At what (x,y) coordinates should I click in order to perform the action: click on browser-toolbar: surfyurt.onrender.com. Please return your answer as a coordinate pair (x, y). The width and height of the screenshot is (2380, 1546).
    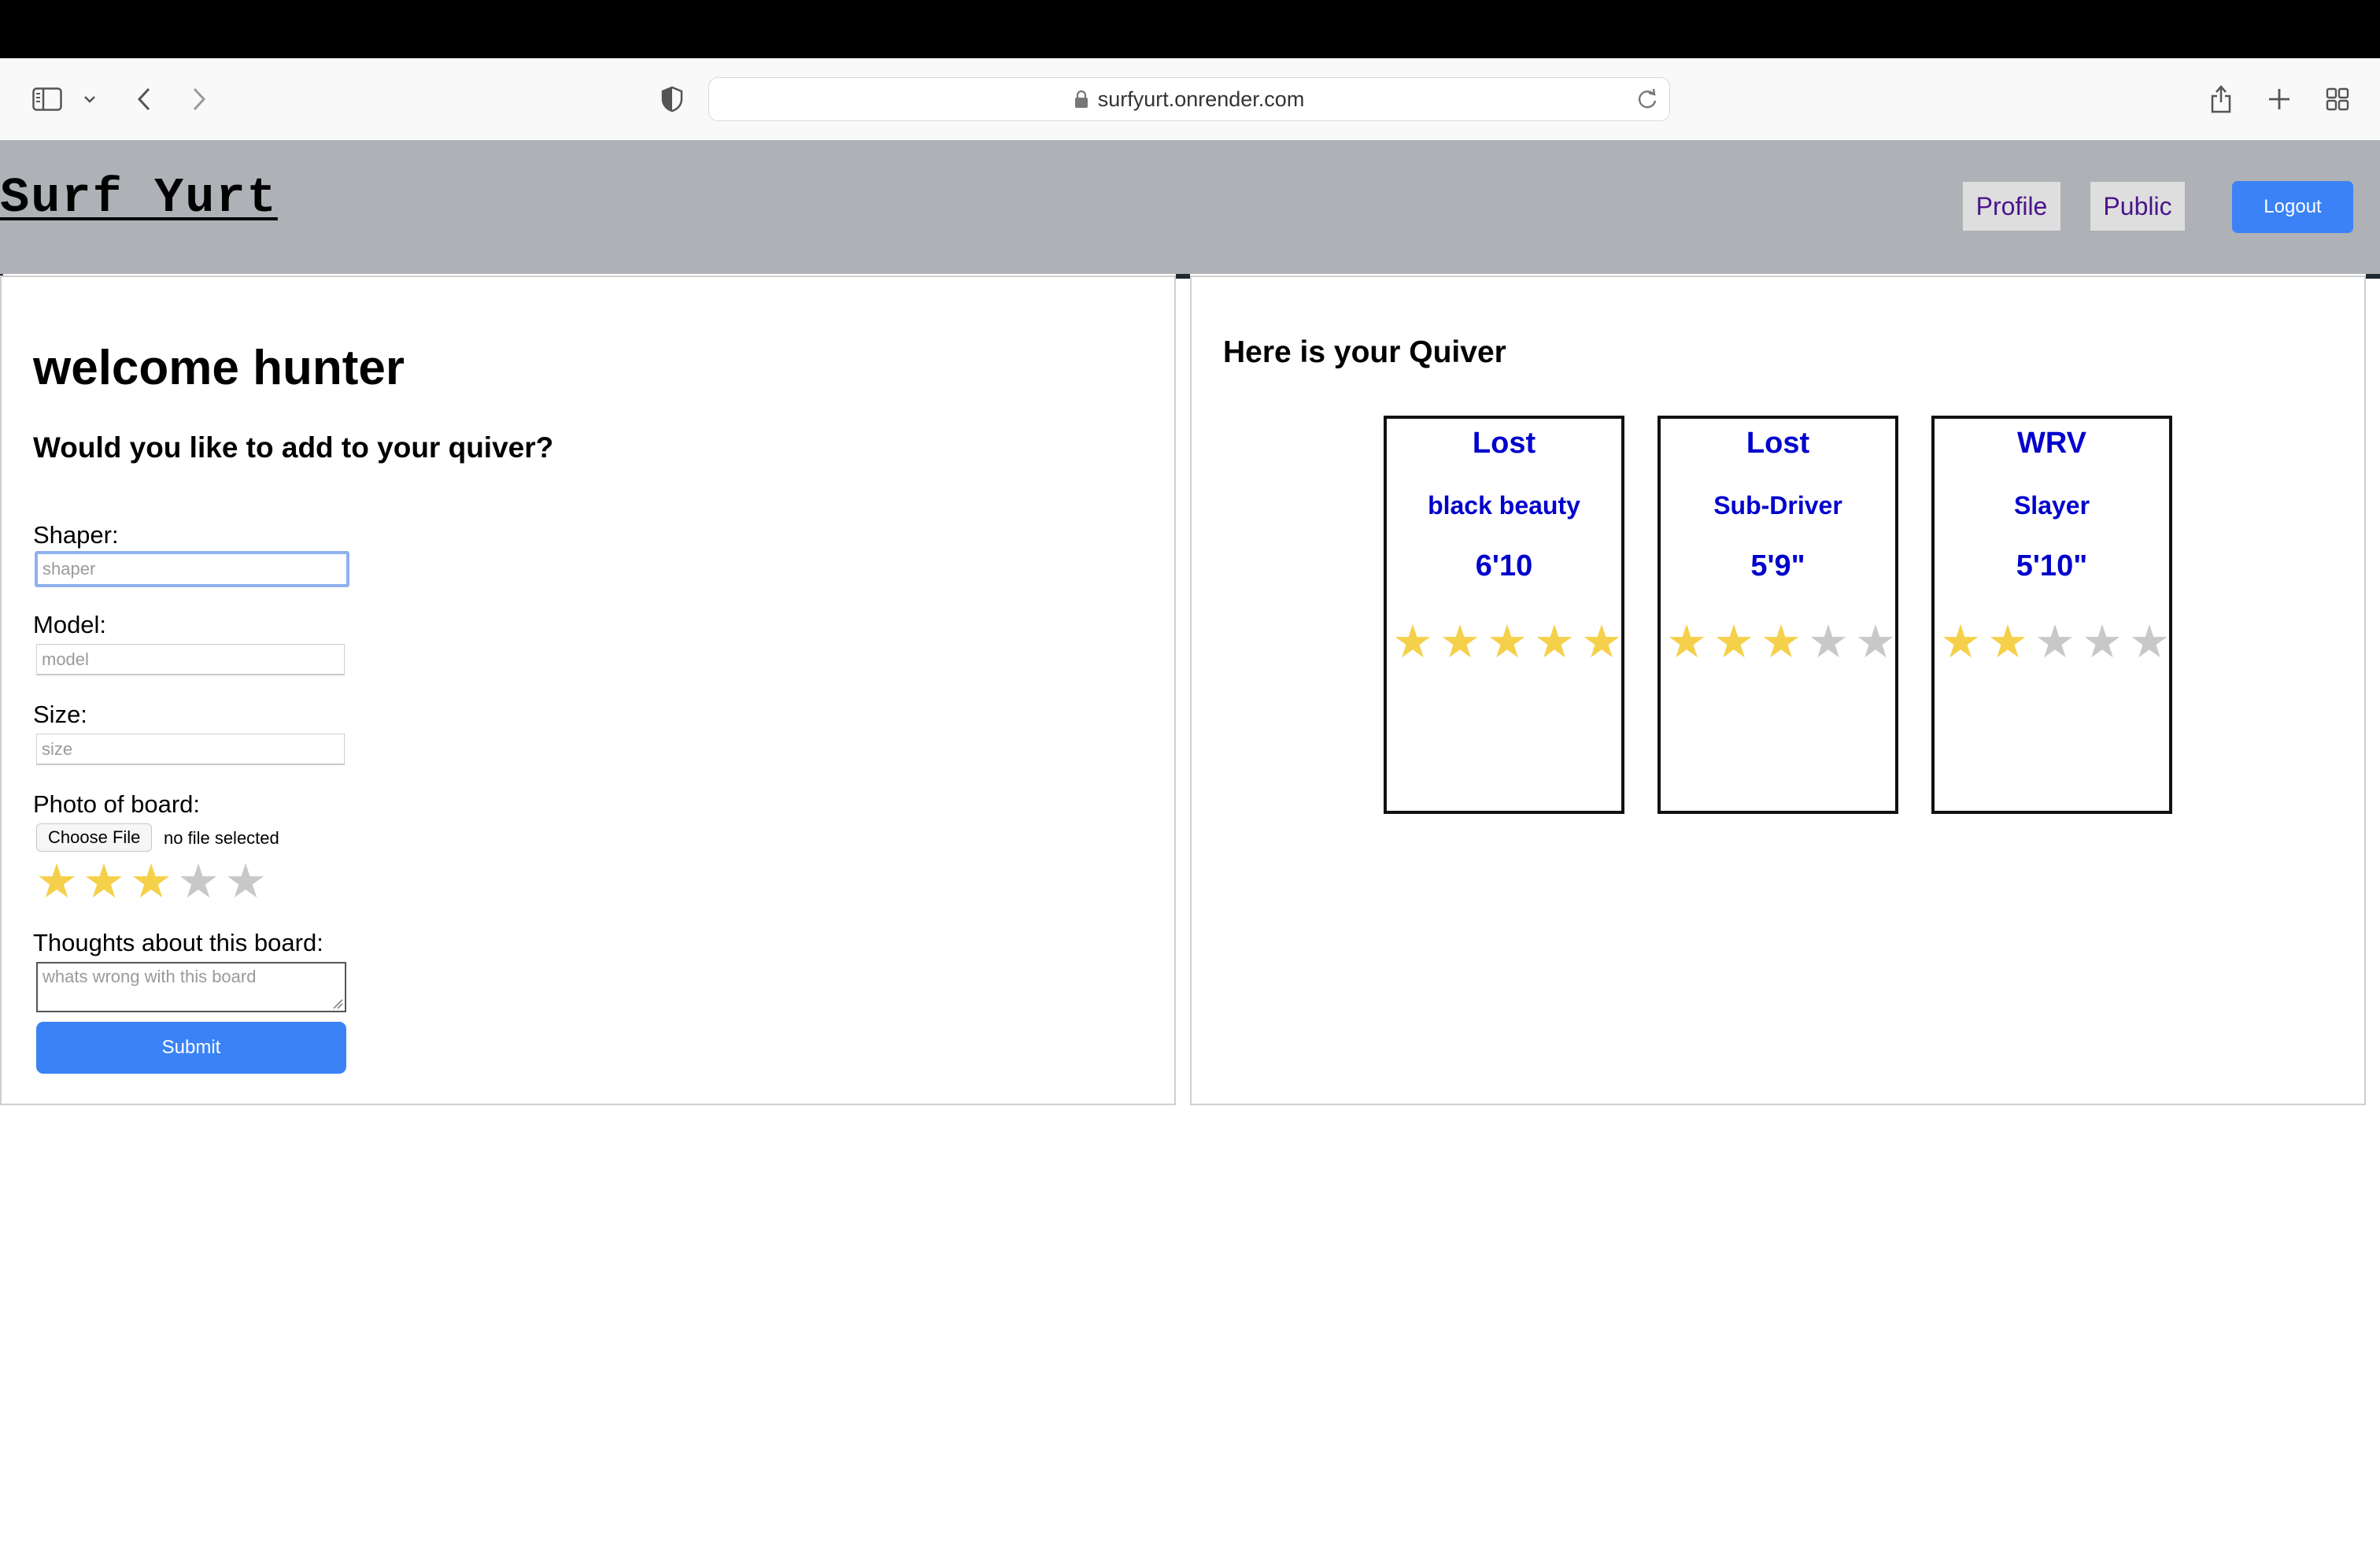
    Looking at the image, I should click on (1190, 99).